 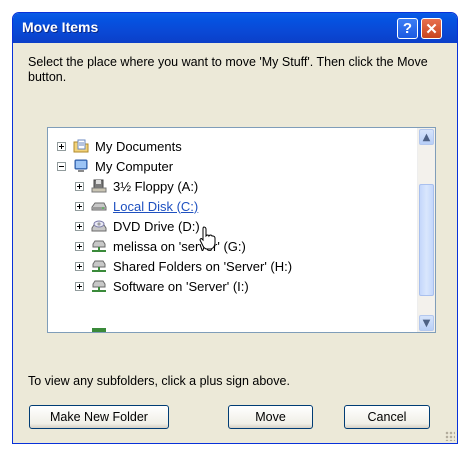 I want to click on dvd-drive-icon, so click(x=99, y=226).